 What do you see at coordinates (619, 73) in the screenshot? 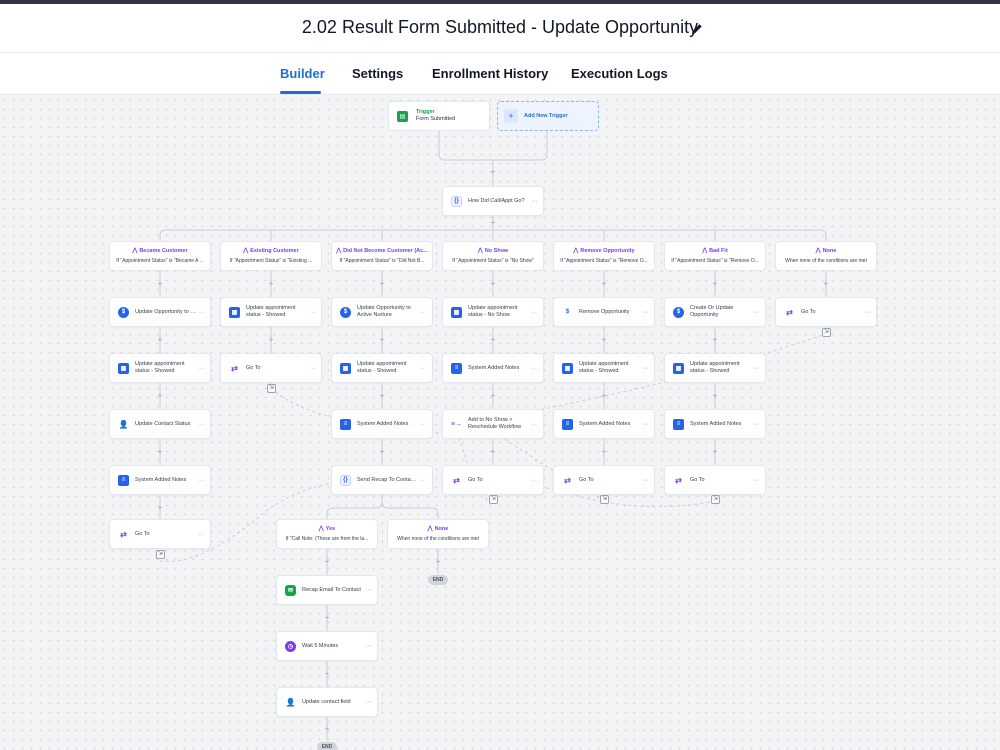
I see `tab-execution-logs: Execution Logs` at bounding box center [619, 73].